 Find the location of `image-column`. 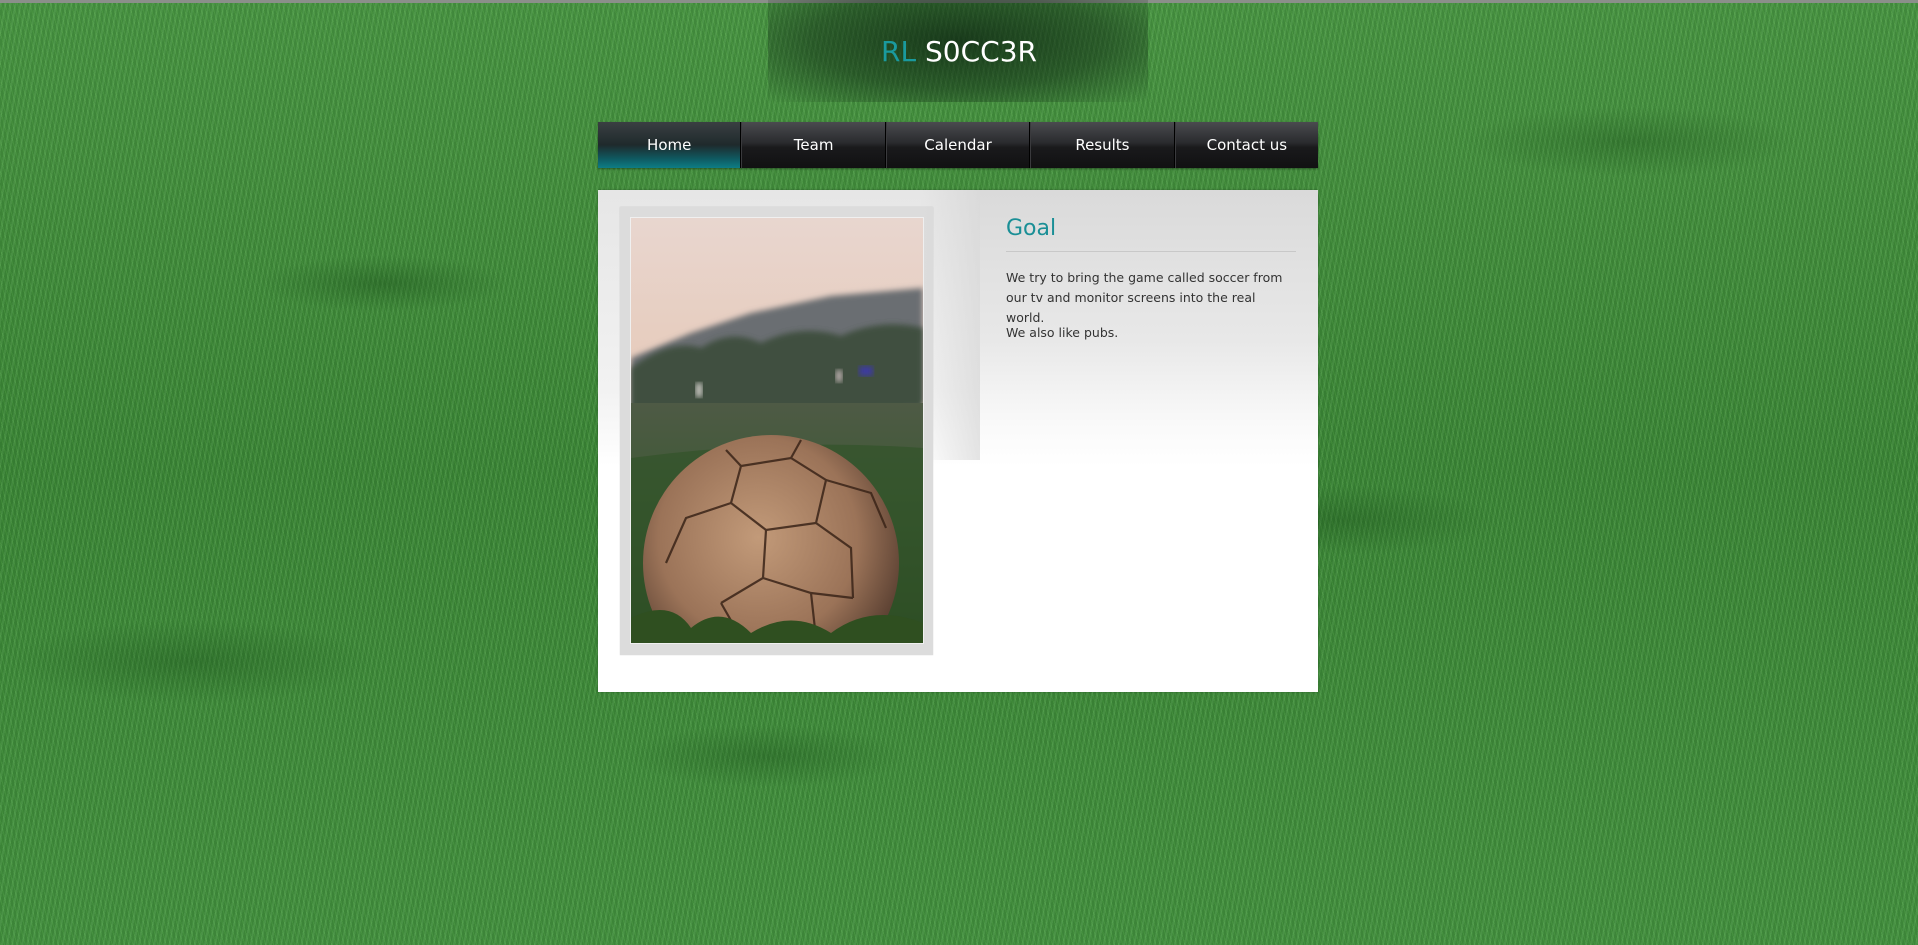

image-column is located at coordinates (789, 441).